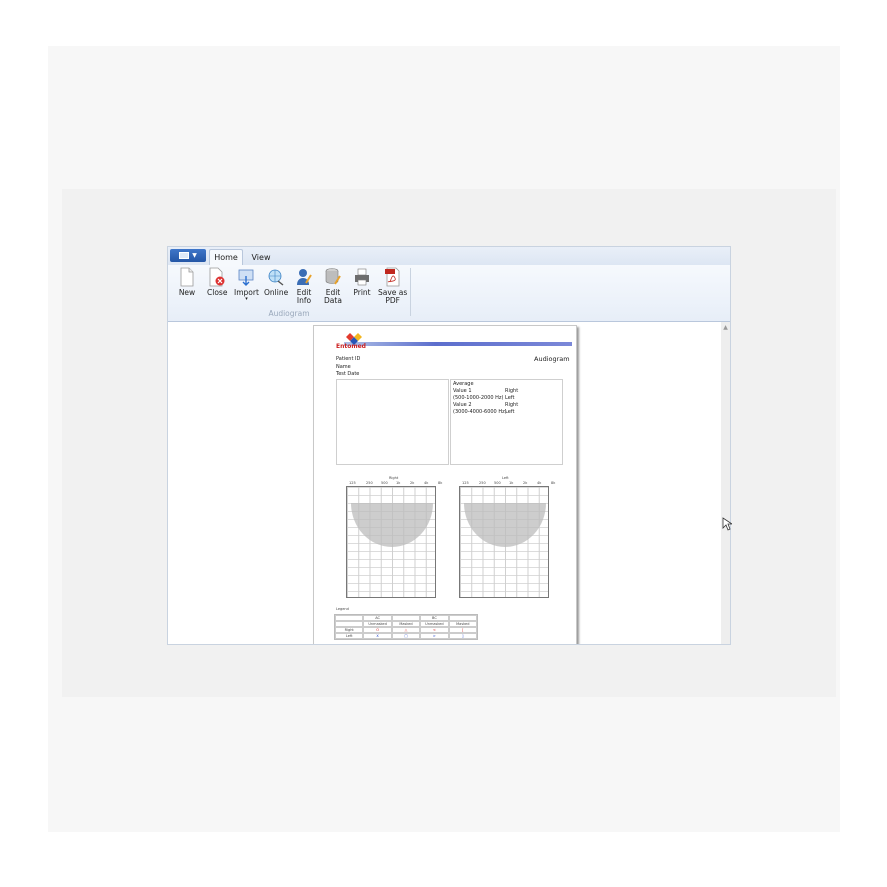 This screenshot has height=887, width=887. What do you see at coordinates (362, 277) in the screenshot?
I see `printer-icon` at bounding box center [362, 277].